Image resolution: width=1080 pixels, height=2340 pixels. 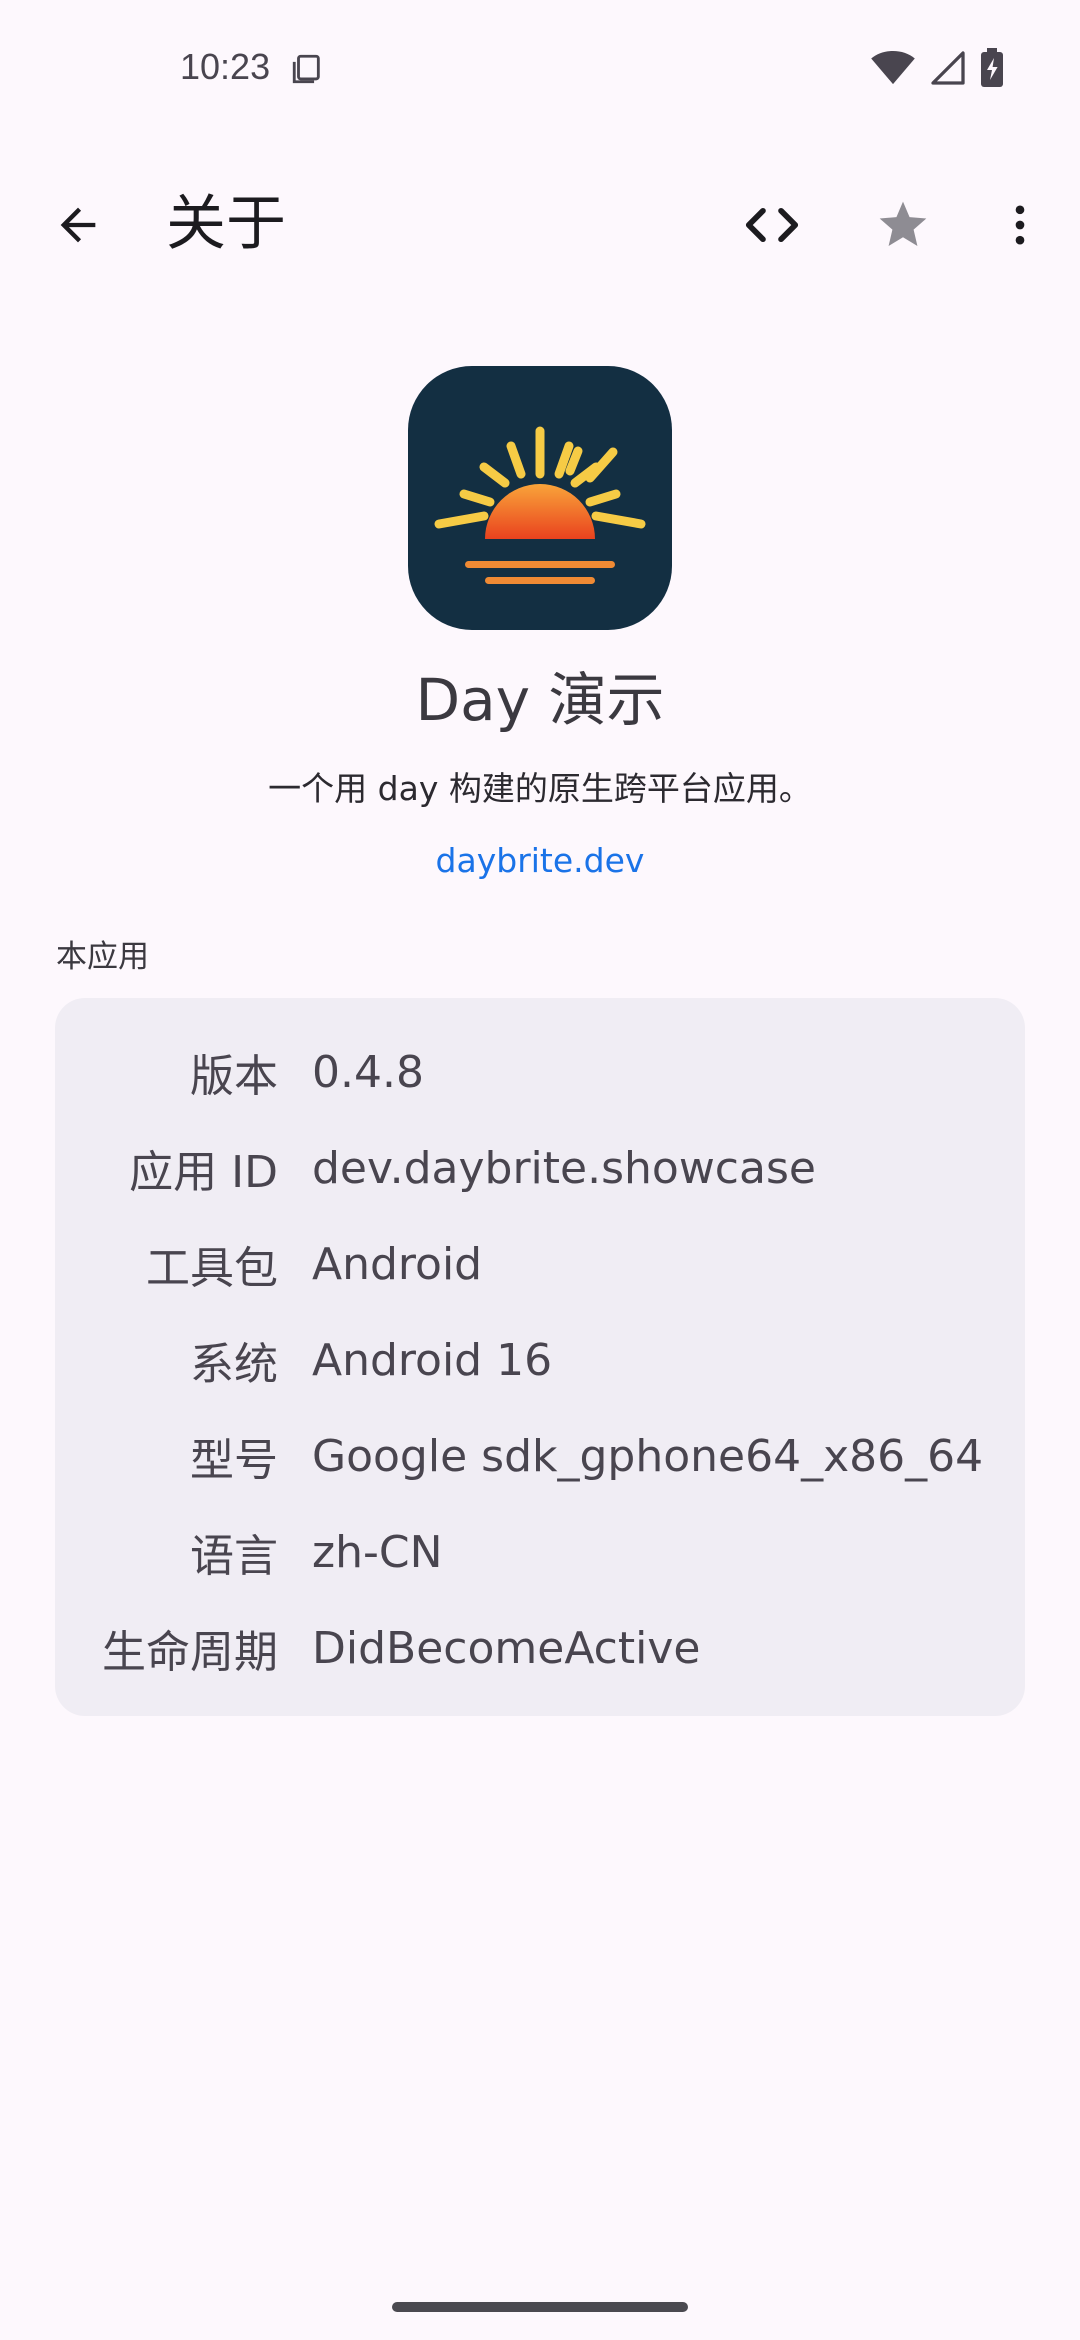 I want to click on cellular-signal-icon, so click(x=948, y=68).